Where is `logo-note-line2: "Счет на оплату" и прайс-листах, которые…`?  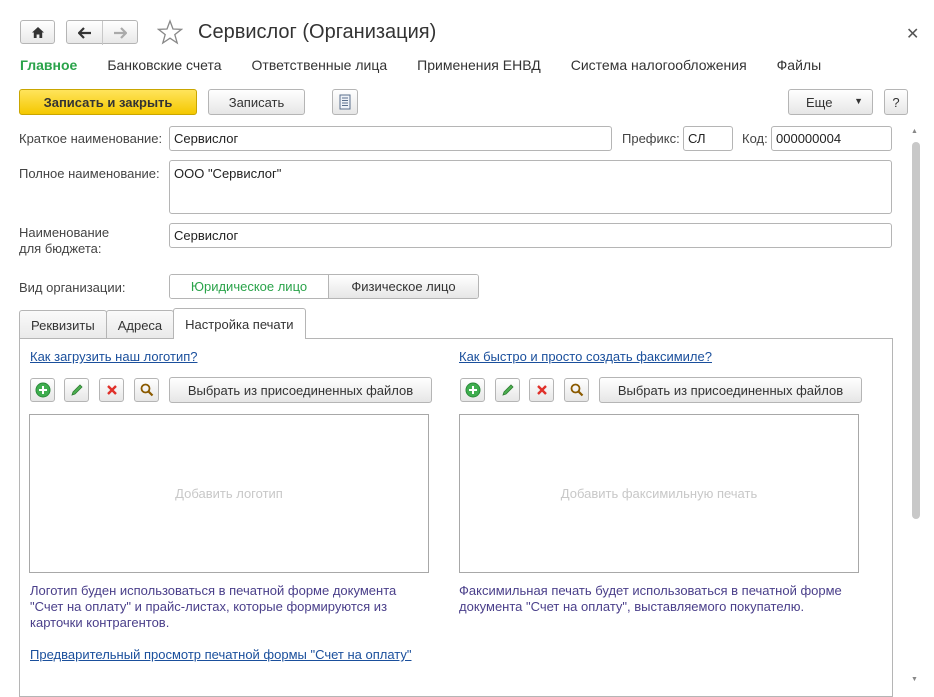 logo-note-line2: "Счет на оплату" и прайс-листах, которые… is located at coordinates (209, 606).